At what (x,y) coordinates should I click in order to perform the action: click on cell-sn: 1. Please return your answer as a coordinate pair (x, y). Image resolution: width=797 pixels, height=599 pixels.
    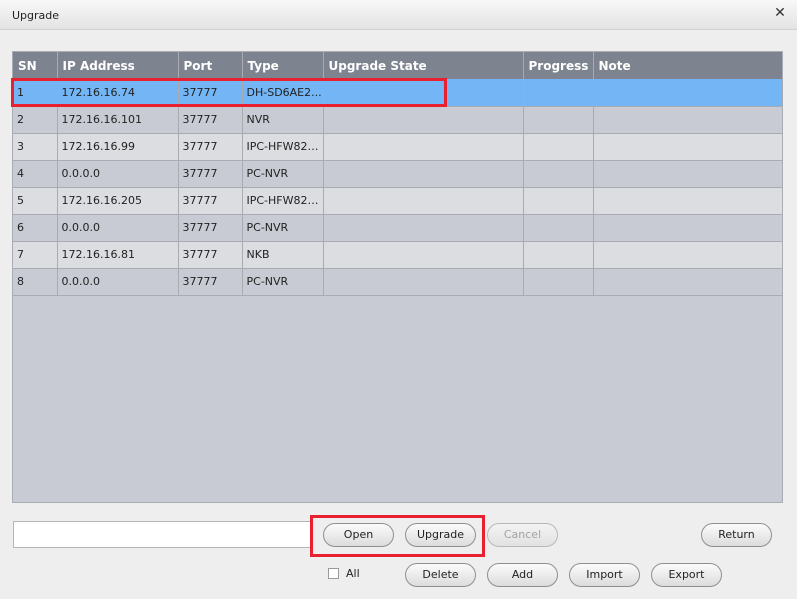
    Looking at the image, I should click on (35, 93).